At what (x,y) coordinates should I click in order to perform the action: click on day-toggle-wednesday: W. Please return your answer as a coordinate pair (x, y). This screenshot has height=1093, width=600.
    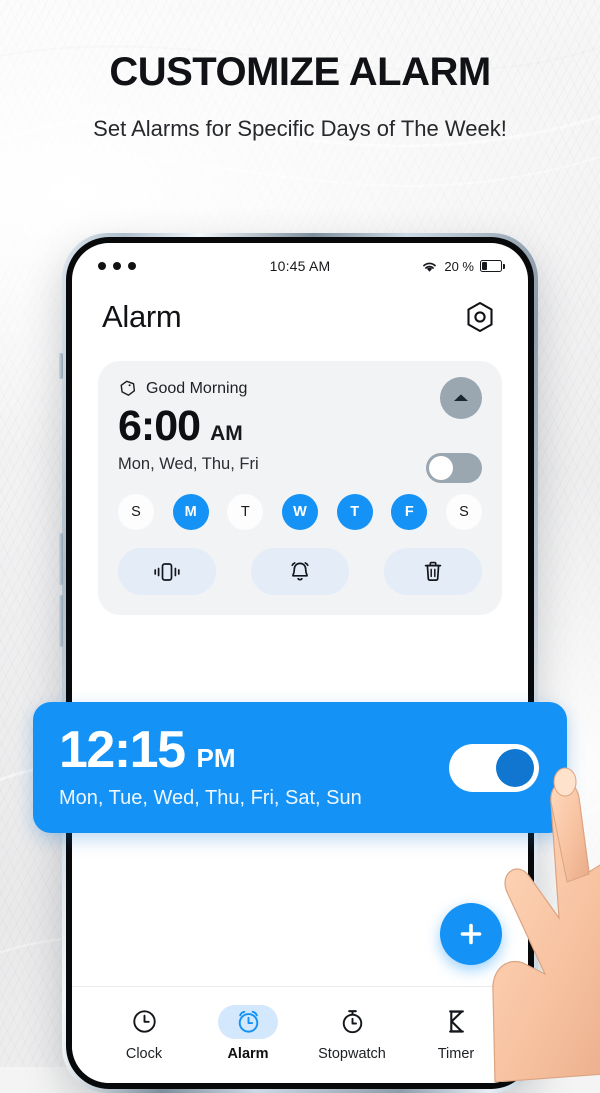
    Looking at the image, I should click on (299, 512).